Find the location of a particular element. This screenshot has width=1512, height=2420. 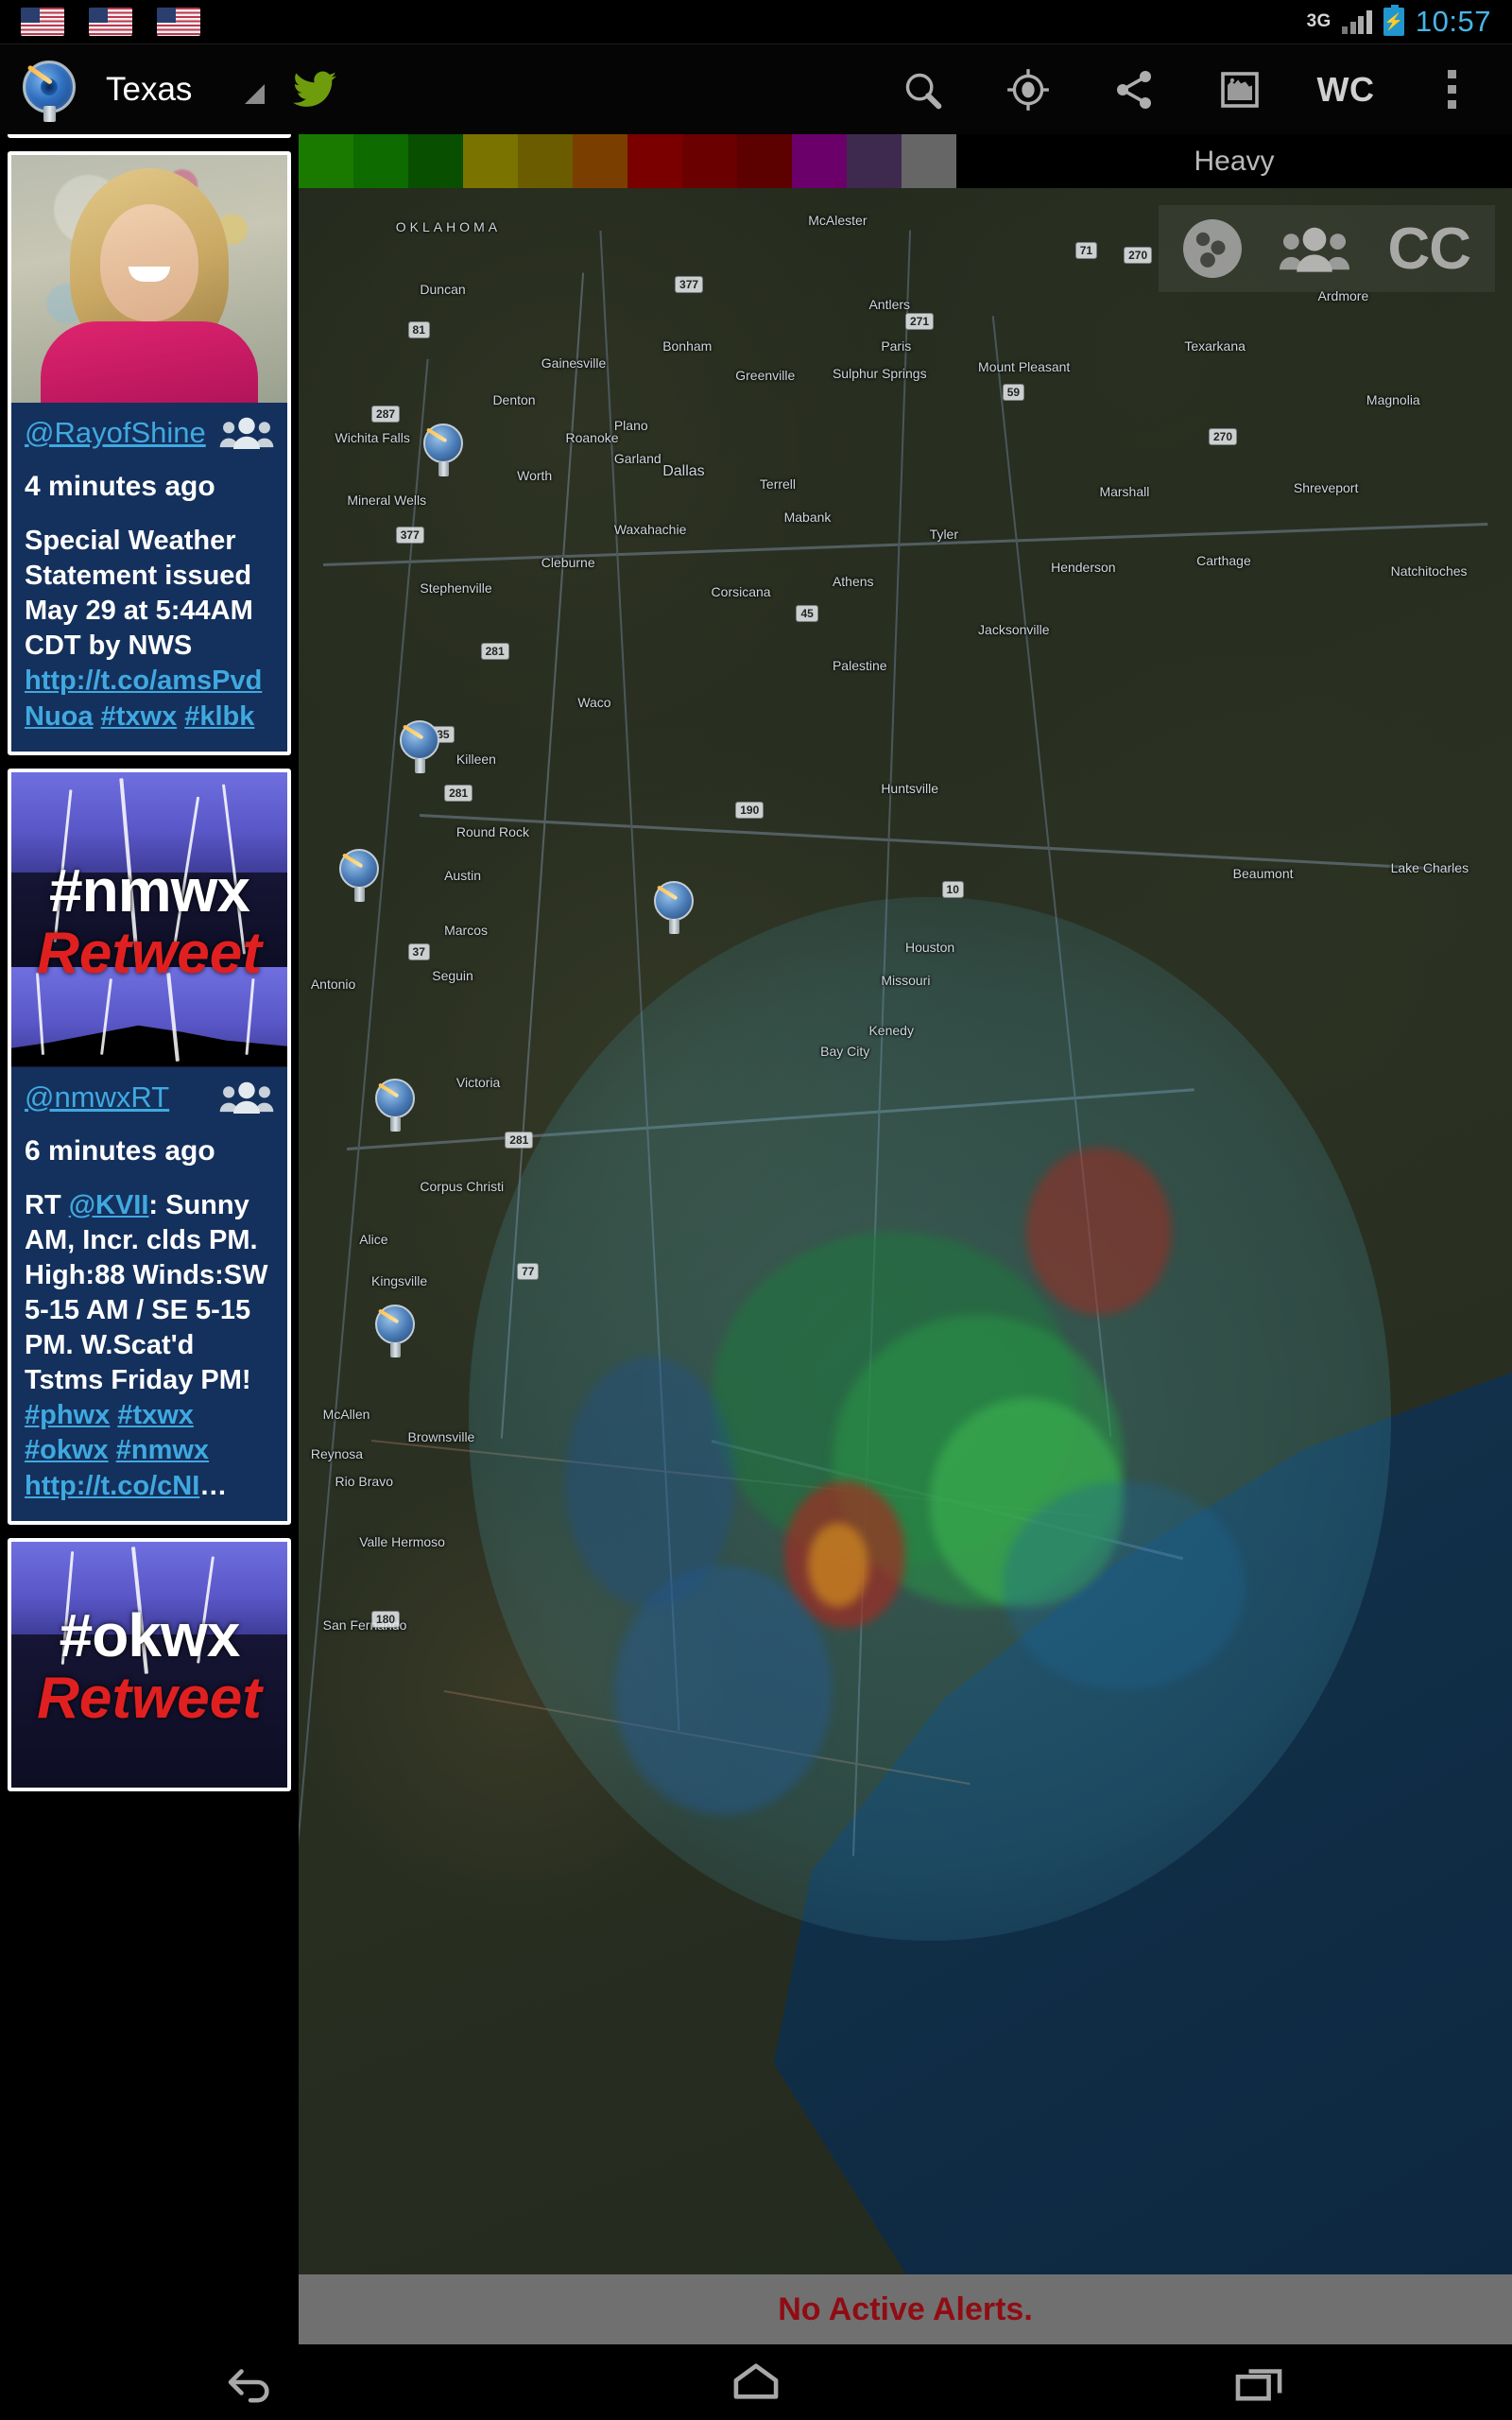

tweet-image is located at coordinates (149, 279).